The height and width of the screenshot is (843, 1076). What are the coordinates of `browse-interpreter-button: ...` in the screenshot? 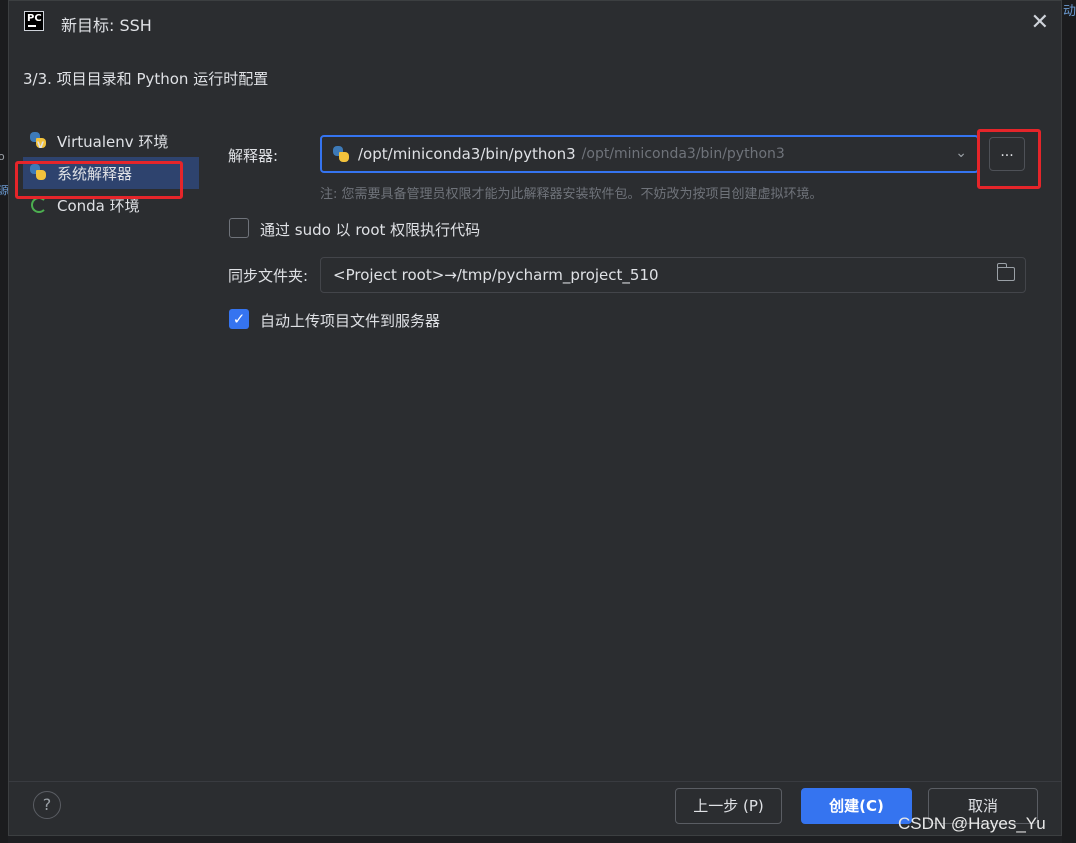 It's located at (1007, 154).